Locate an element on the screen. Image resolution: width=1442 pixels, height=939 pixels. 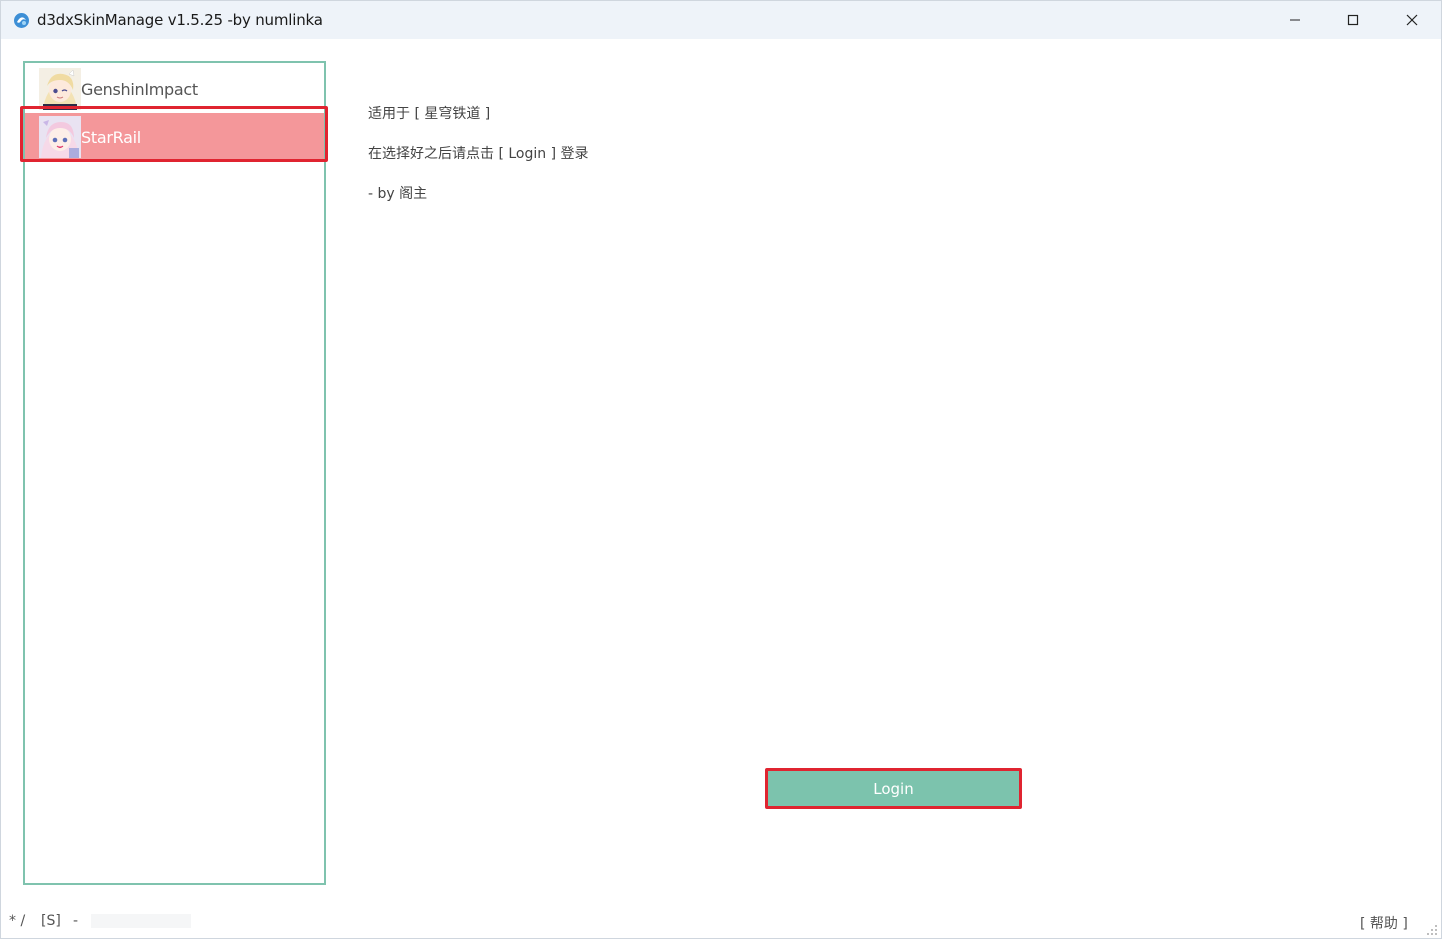
minimize-button is located at coordinates (1295, 20).